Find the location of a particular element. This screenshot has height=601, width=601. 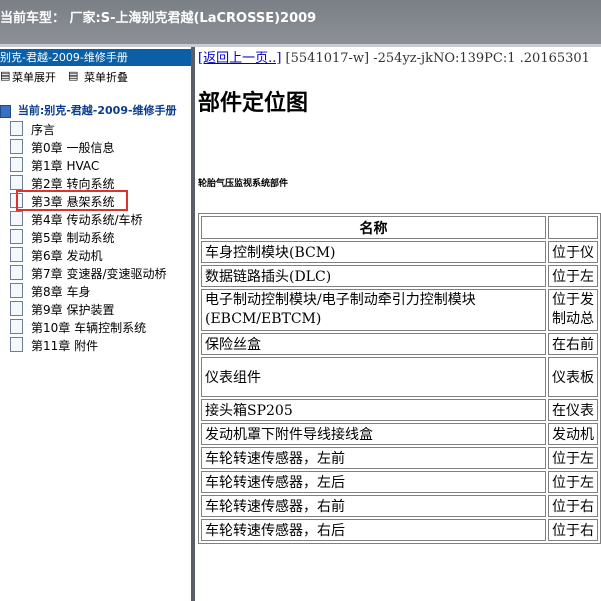

component-name: 仪表组件 is located at coordinates (373, 377).